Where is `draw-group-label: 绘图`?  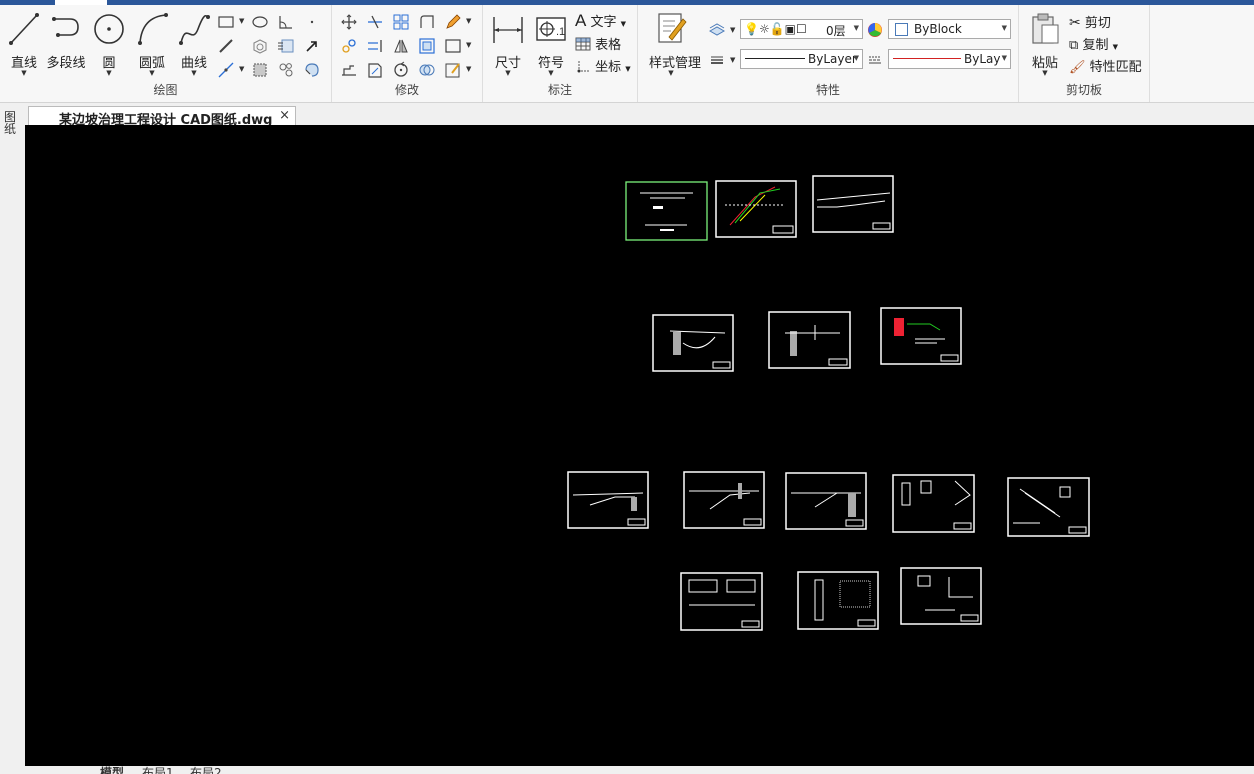
draw-group-label: 绘图 is located at coordinates (165, 90).